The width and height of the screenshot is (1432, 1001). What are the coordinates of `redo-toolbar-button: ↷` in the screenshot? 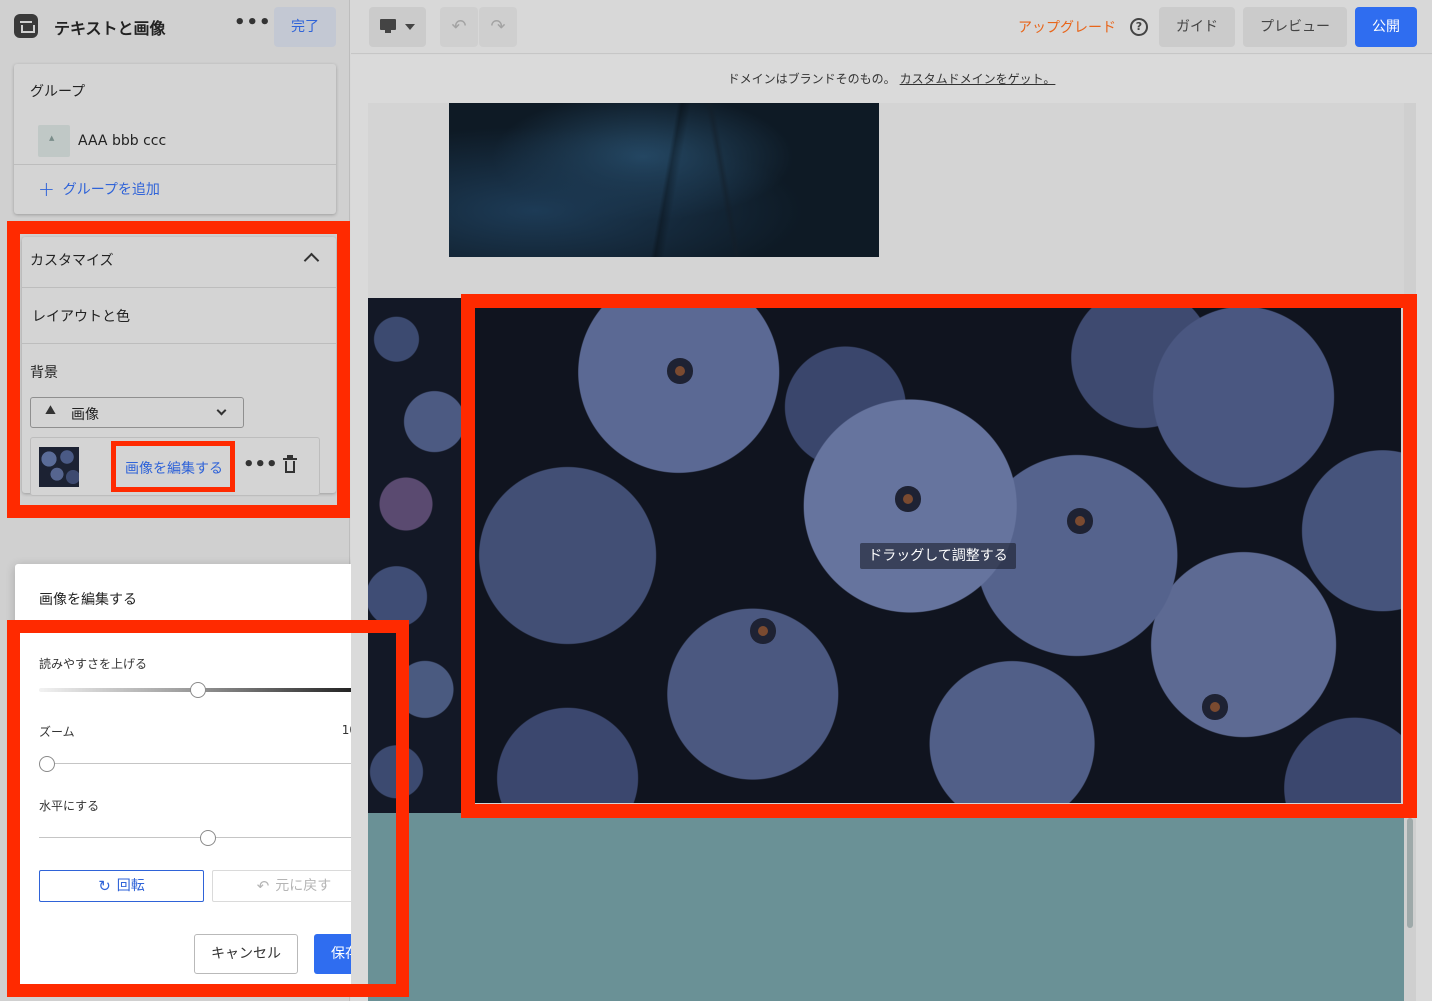 It's located at (498, 27).